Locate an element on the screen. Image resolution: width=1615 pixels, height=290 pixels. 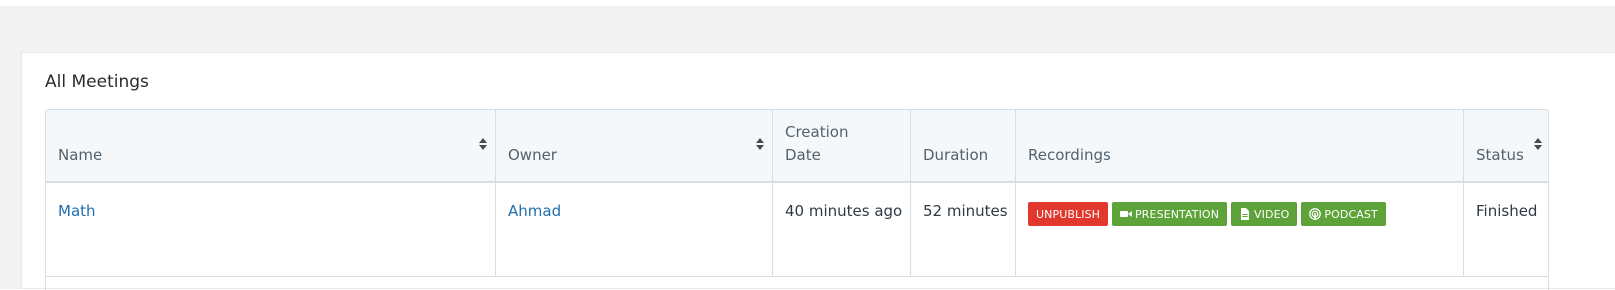
column-header-label: Name is located at coordinates (80, 155).